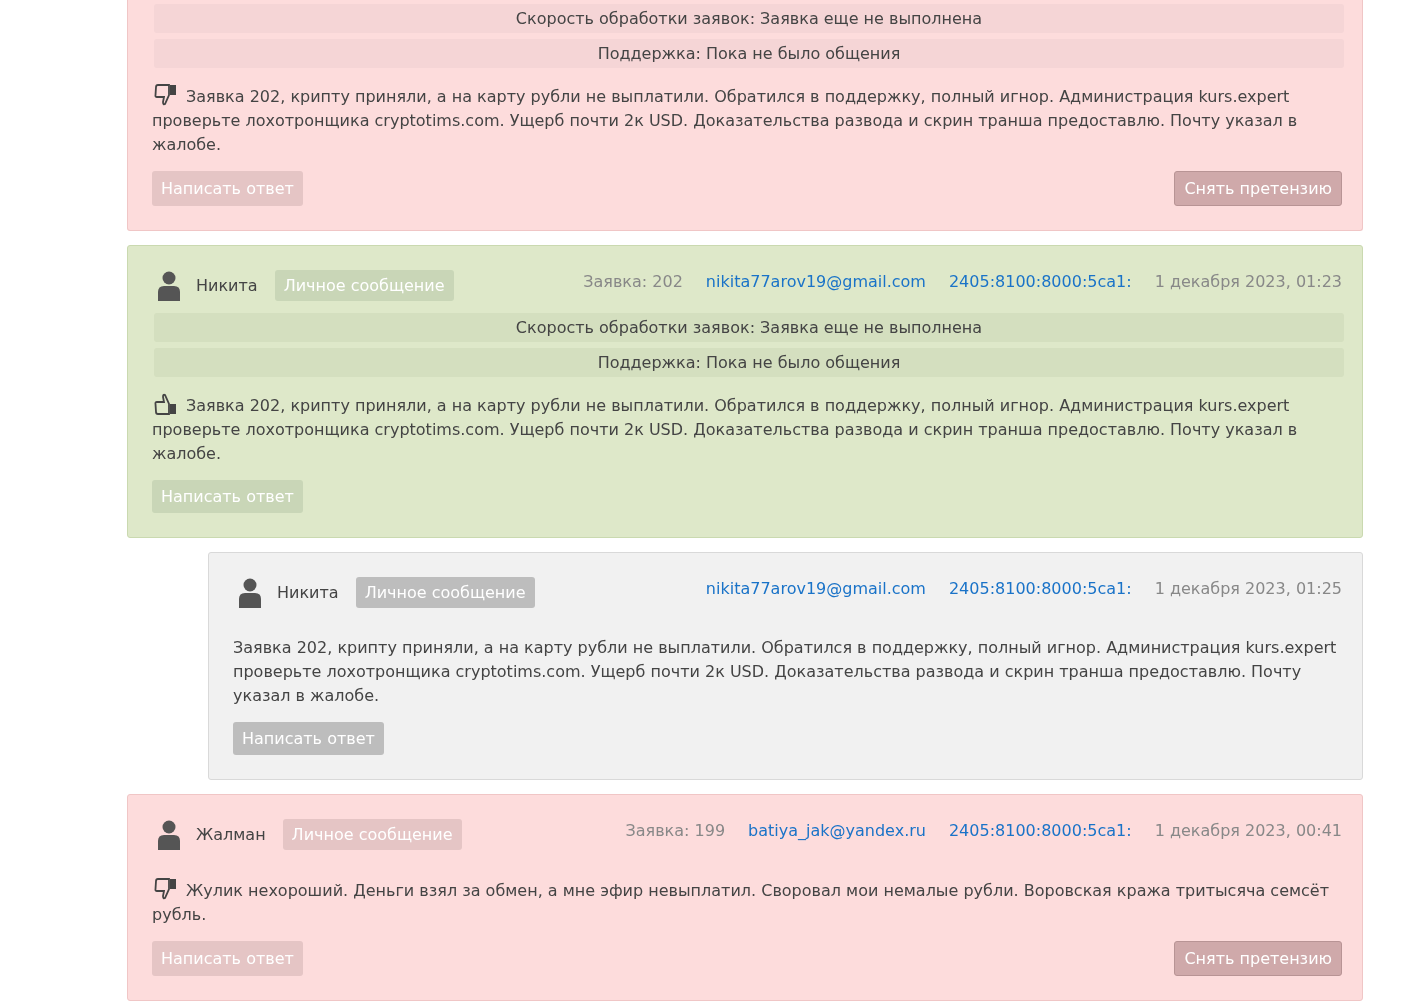 The width and height of the screenshot is (1423, 1005). I want to click on thumbs-up-icon, so click(166, 404).